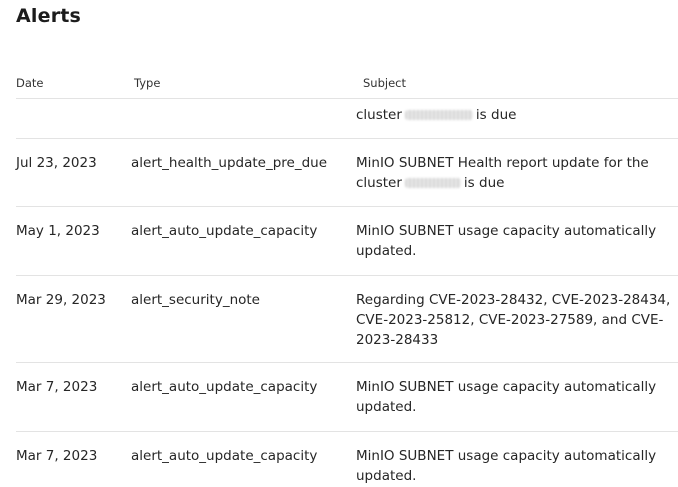  What do you see at coordinates (61, 300) in the screenshot?
I see `alert-date: Mar 29, 2023` at bounding box center [61, 300].